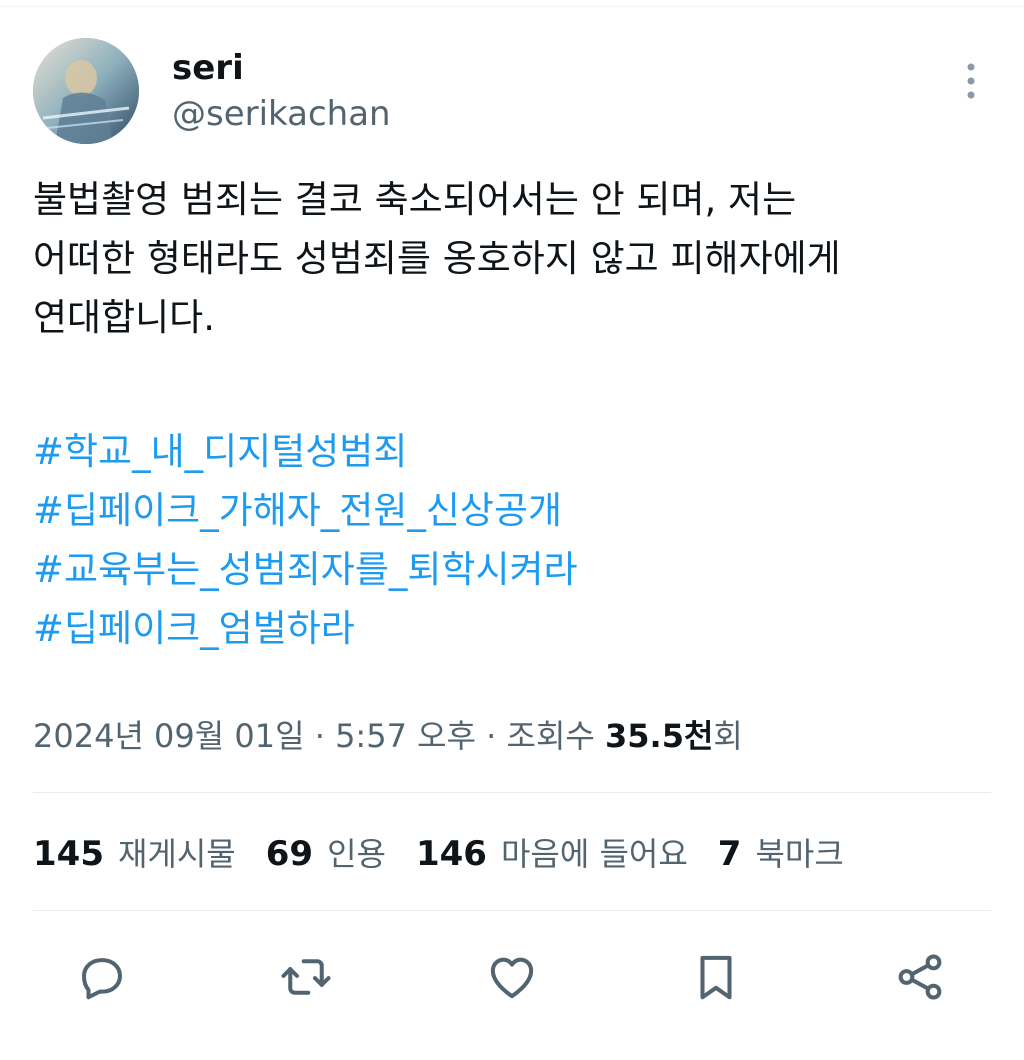 The height and width of the screenshot is (1060, 1024). I want to click on share-button, so click(920, 977).